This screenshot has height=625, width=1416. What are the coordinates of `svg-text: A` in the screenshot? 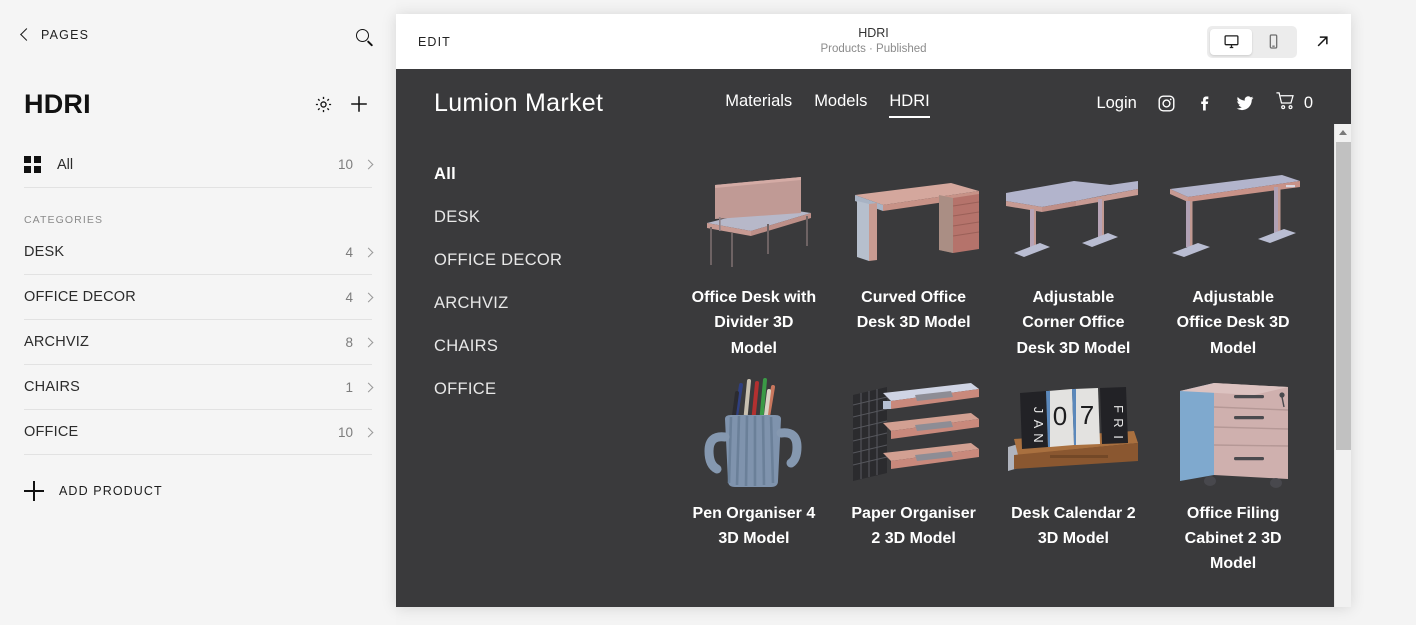 It's located at (1038, 423).